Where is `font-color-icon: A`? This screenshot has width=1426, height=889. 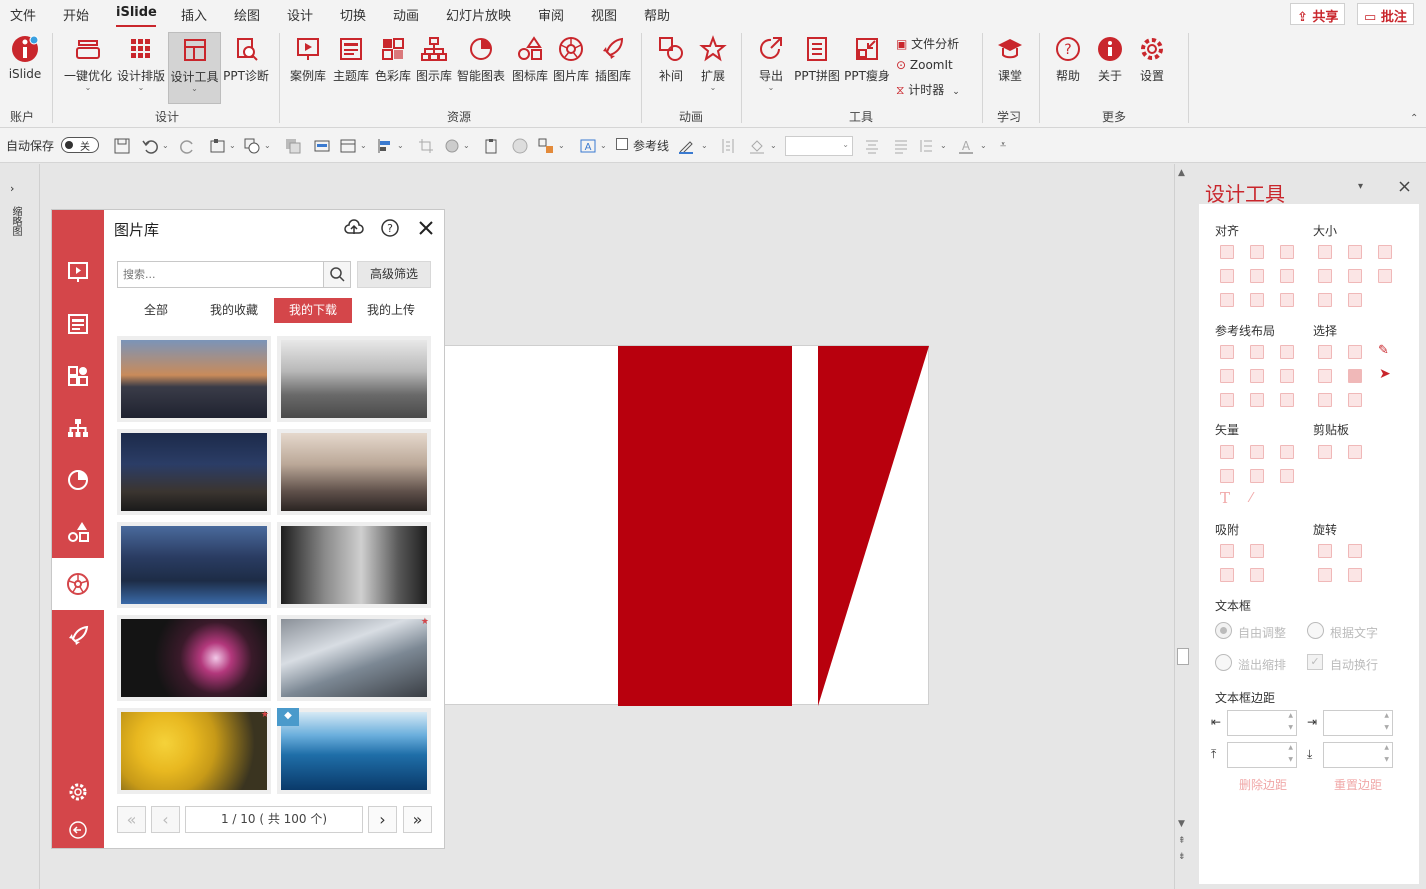
font-color-icon: A is located at coordinates (966, 146).